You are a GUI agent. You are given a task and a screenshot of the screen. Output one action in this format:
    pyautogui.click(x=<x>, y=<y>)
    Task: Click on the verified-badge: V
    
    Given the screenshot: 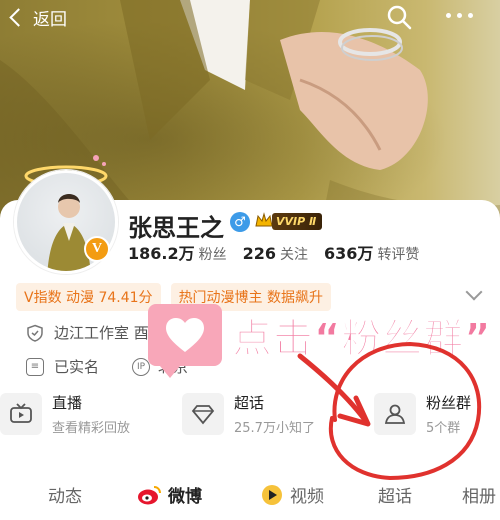 What is the action you would take?
    pyautogui.click(x=97, y=249)
    